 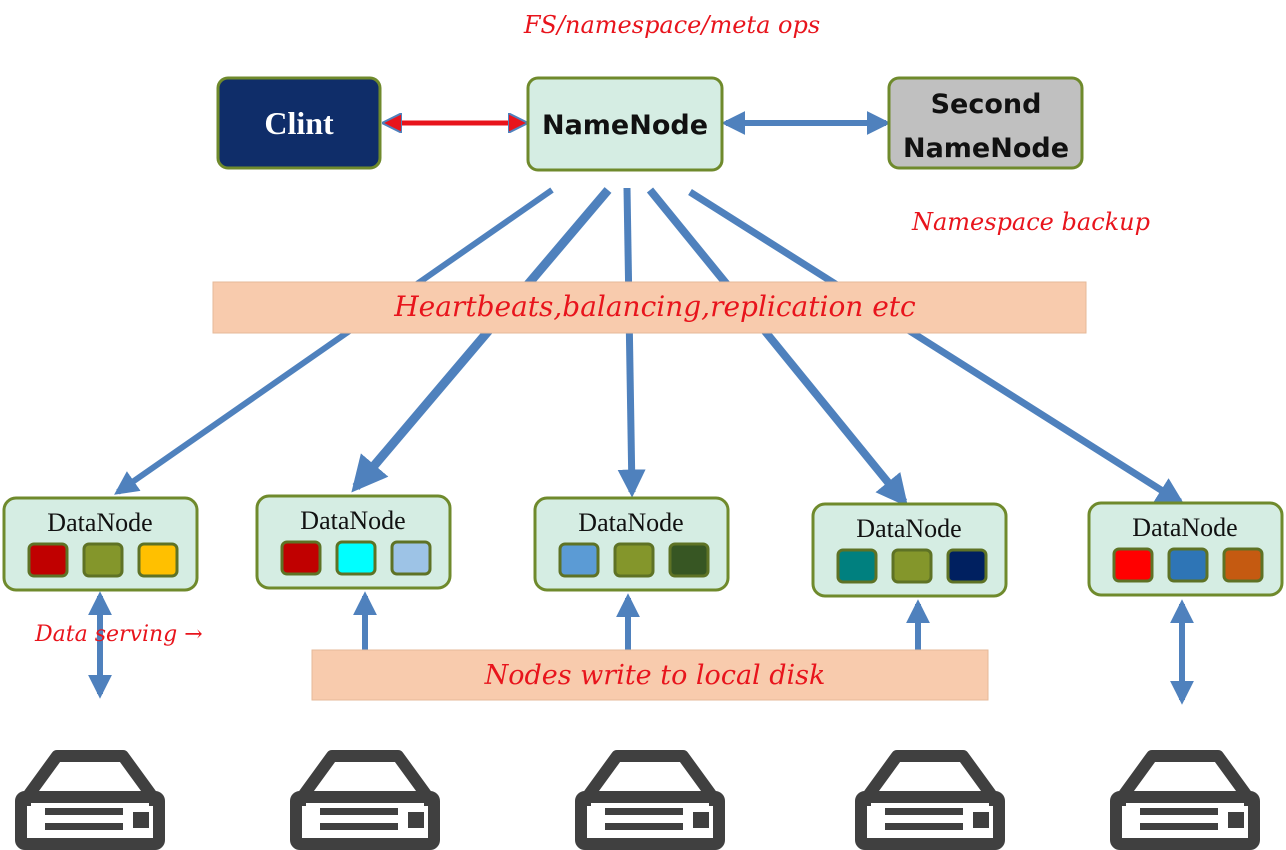 What do you see at coordinates (654, 306) in the screenshot?
I see `heartbeat-banner-text: Heartbeats,balancing,replication etc` at bounding box center [654, 306].